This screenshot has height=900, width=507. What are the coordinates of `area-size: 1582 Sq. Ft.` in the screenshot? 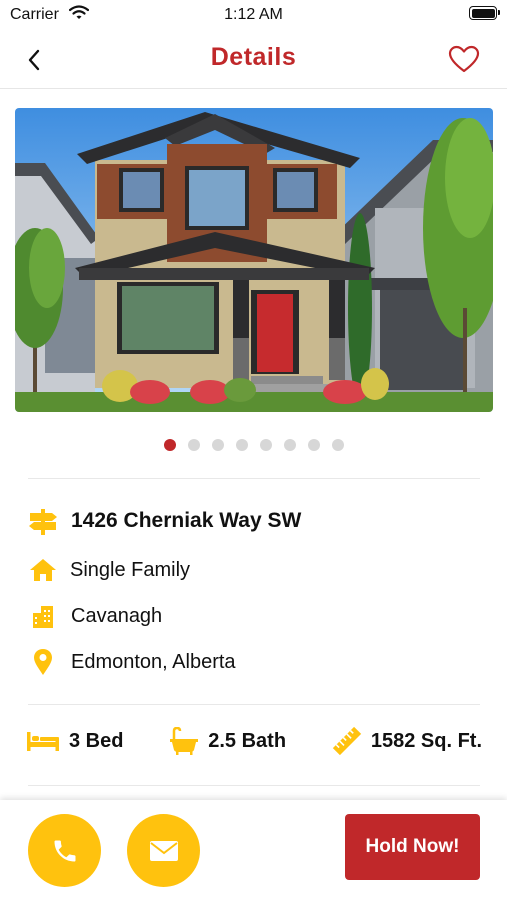 It's located at (426, 740).